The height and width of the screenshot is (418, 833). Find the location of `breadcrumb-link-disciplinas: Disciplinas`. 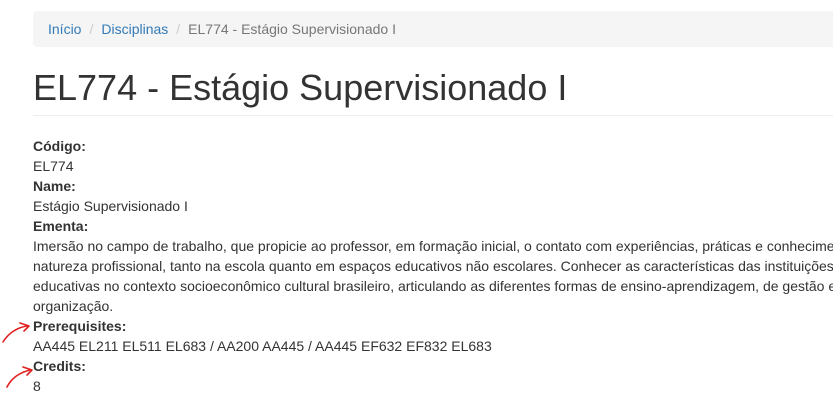

breadcrumb-link-disciplinas: Disciplinas is located at coordinates (134, 29).